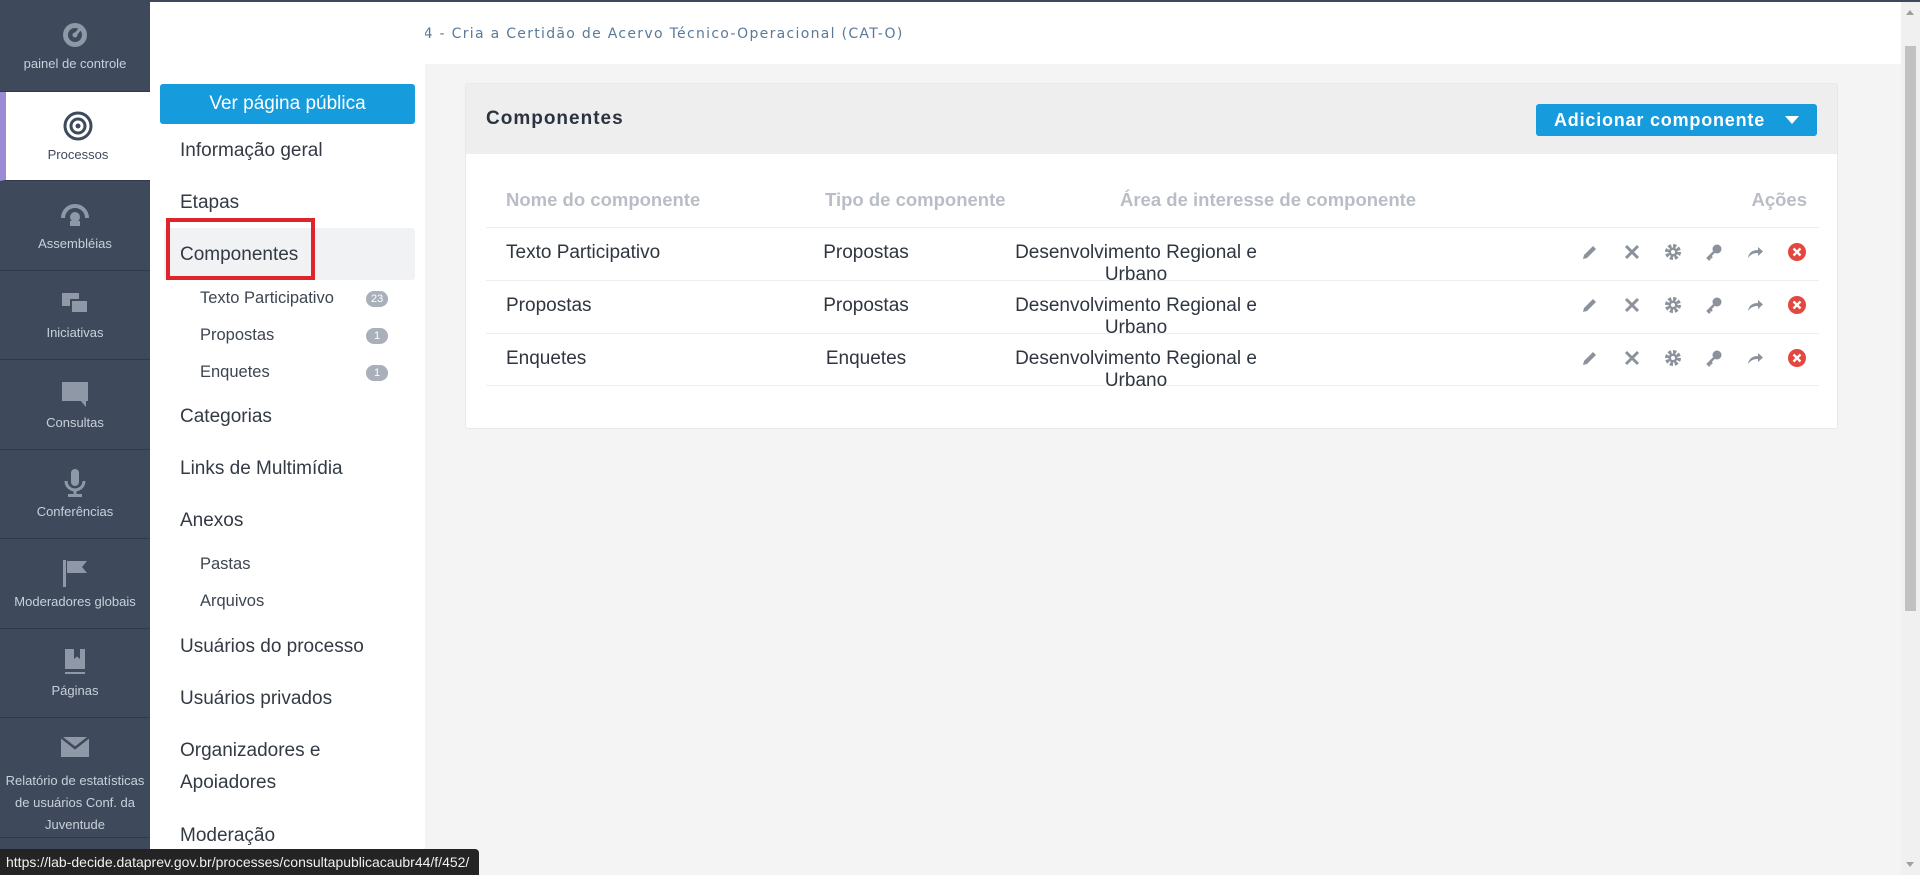 The image size is (1920, 875). Describe the element at coordinates (915, 200) in the screenshot. I see `column-header-type: Tipo de componente` at that location.